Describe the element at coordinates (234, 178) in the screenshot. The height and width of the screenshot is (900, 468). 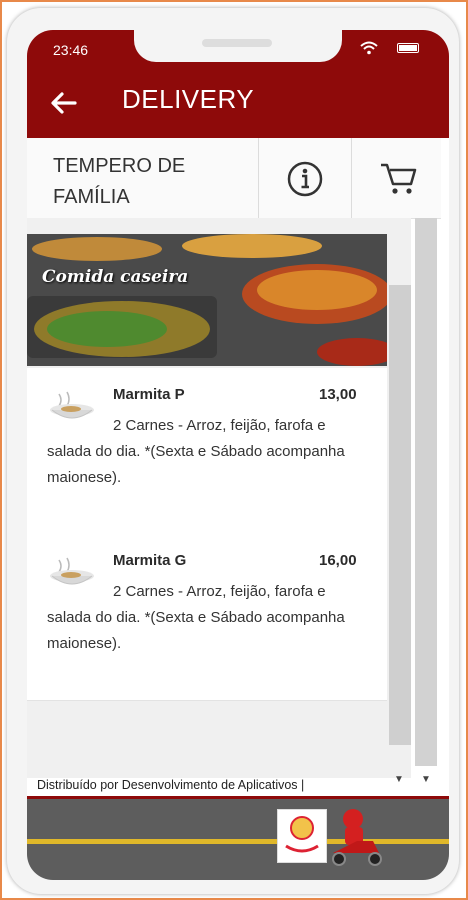
I see `restaurant-header: TEMPERO DE FAMÍLIA` at that location.